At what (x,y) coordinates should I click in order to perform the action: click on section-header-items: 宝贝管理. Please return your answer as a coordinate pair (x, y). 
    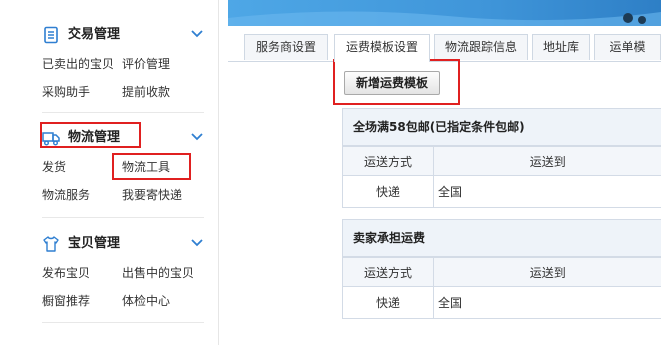
    Looking at the image, I should click on (123, 244).